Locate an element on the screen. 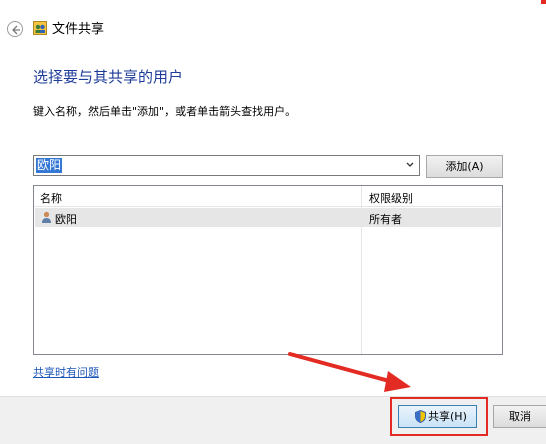 The height and width of the screenshot is (444, 546). back-arrow-icon is located at coordinates (16, 30).